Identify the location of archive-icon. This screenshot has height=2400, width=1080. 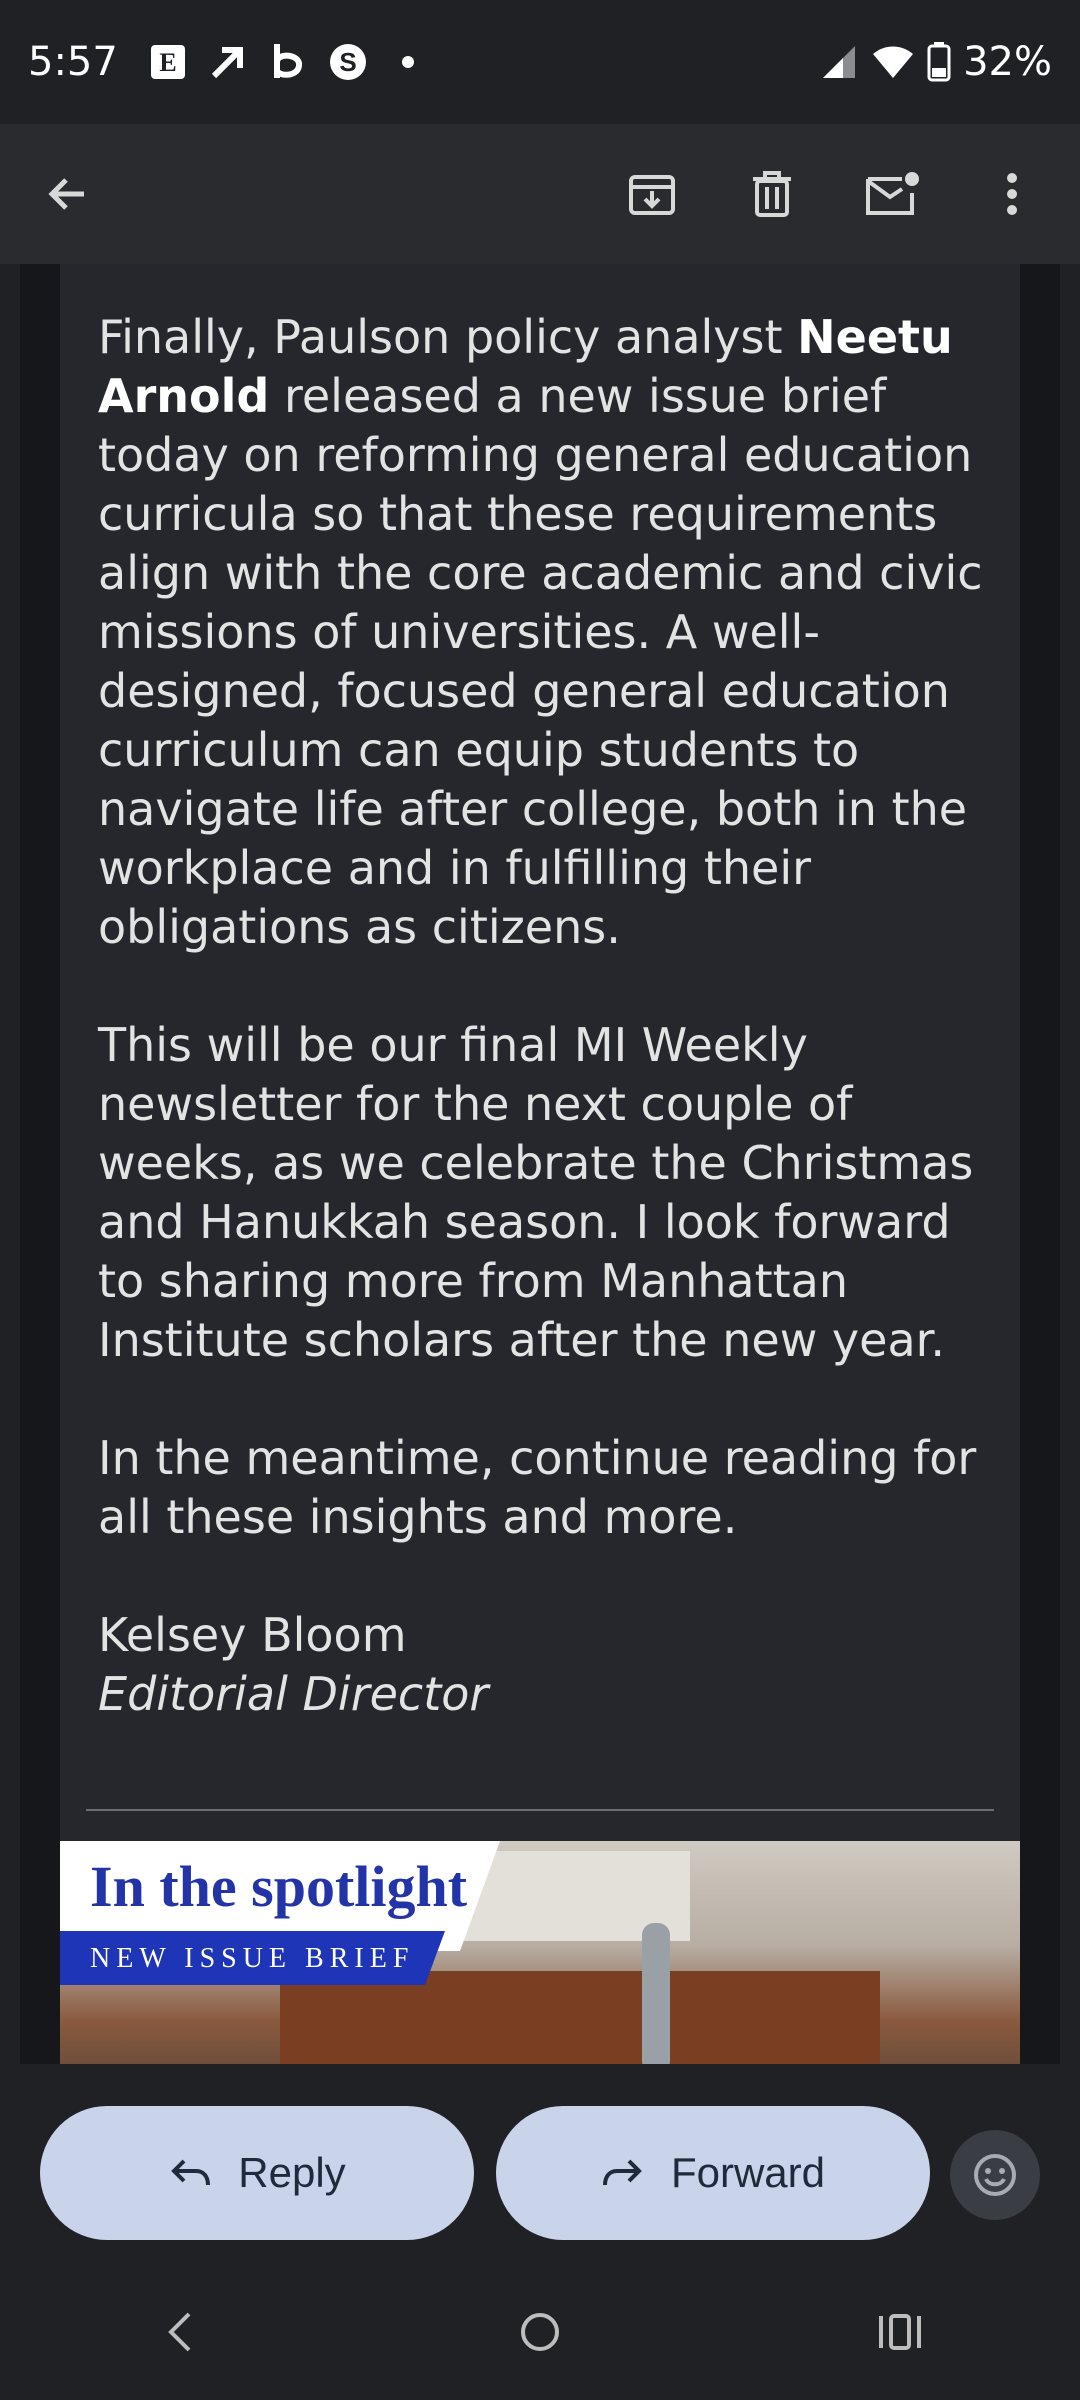
(652, 195).